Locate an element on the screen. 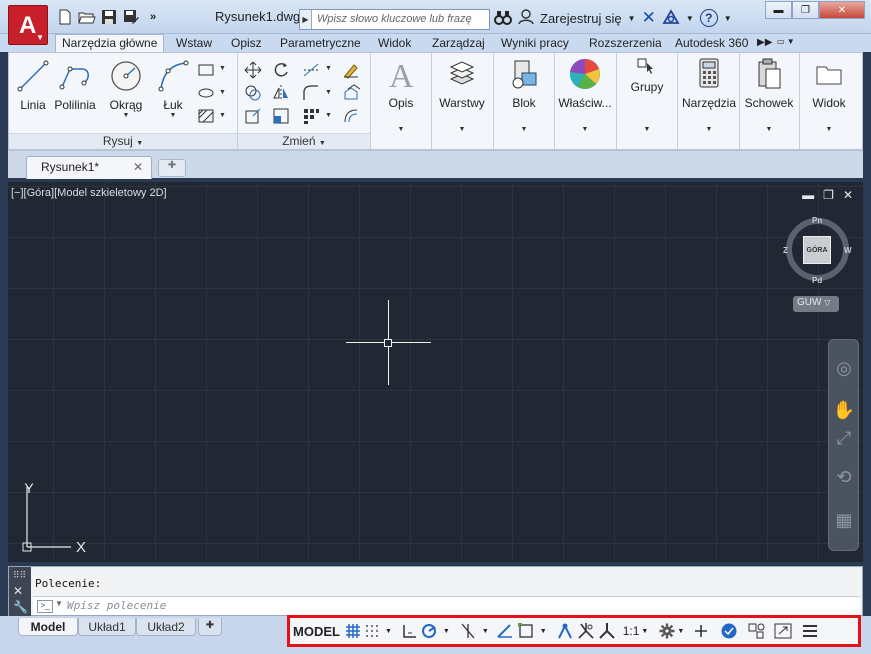 The height and width of the screenshot is (654, 871). annotation-scale-button: 1:1 ▼ is located at coordinates (636, 631).